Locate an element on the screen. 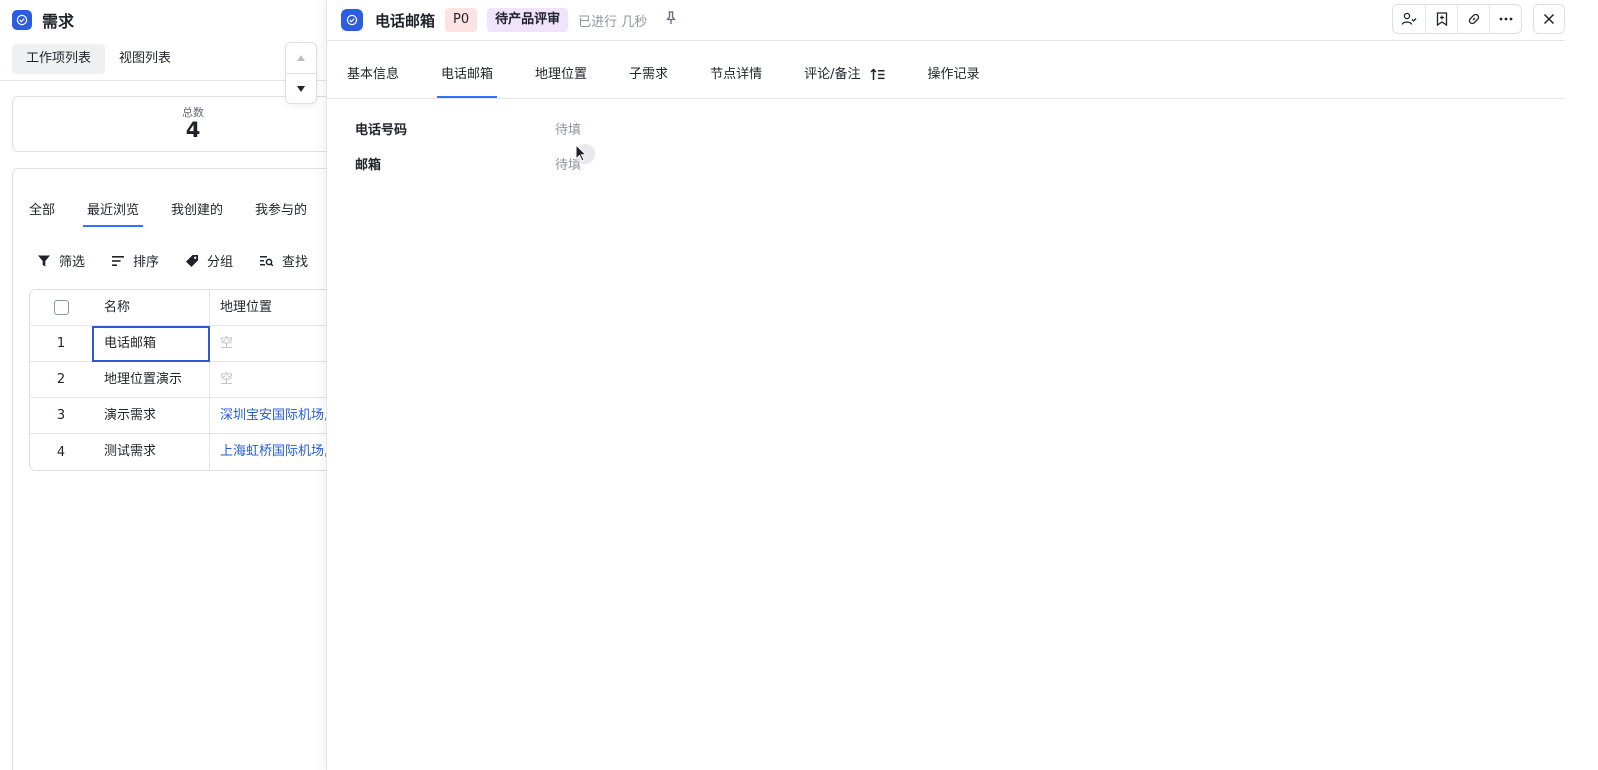  row-name-cell: 电话邮箱 is located at coordinates (151, 343).